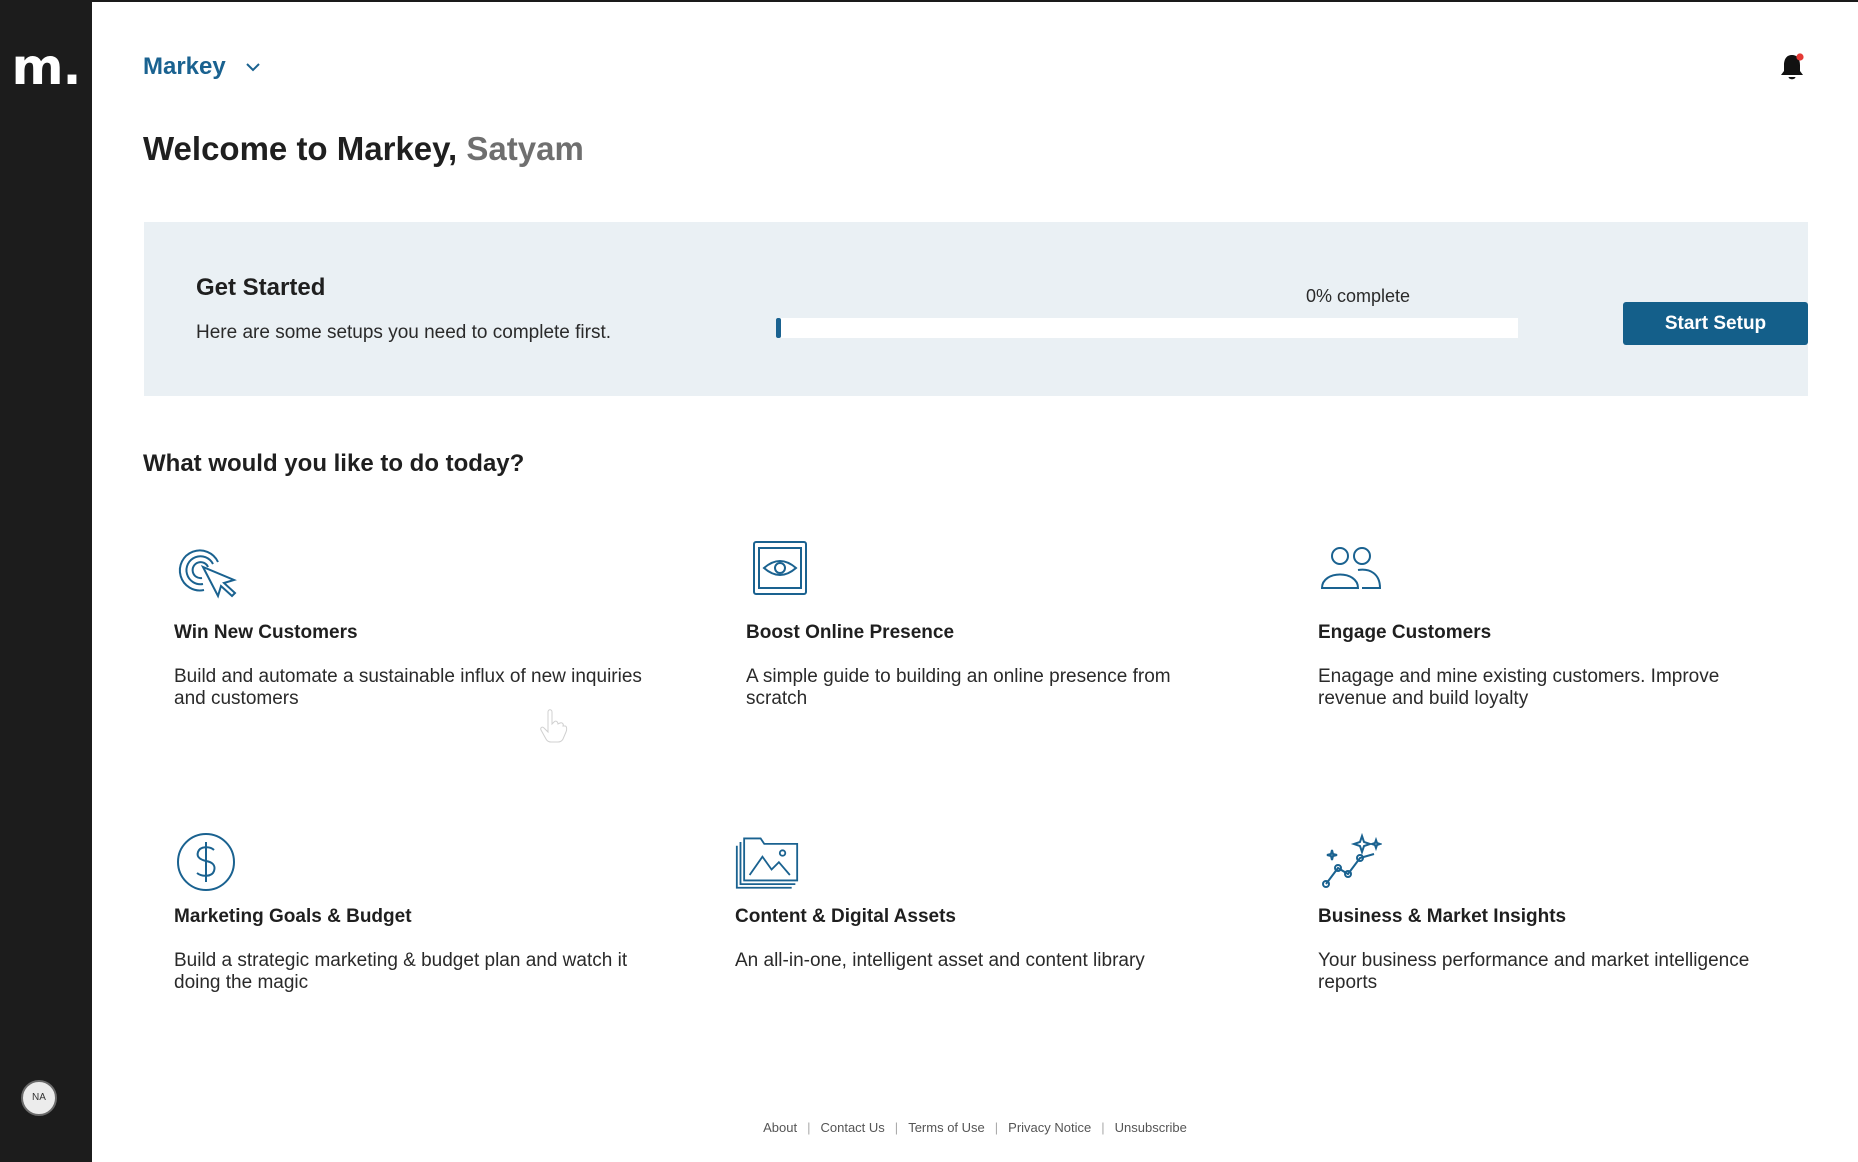  What do you see at coordinates (305, 148) in the screenshot?
I see `welcome-prefix: Welcome to Markey,` at bounding box center [305, 148].